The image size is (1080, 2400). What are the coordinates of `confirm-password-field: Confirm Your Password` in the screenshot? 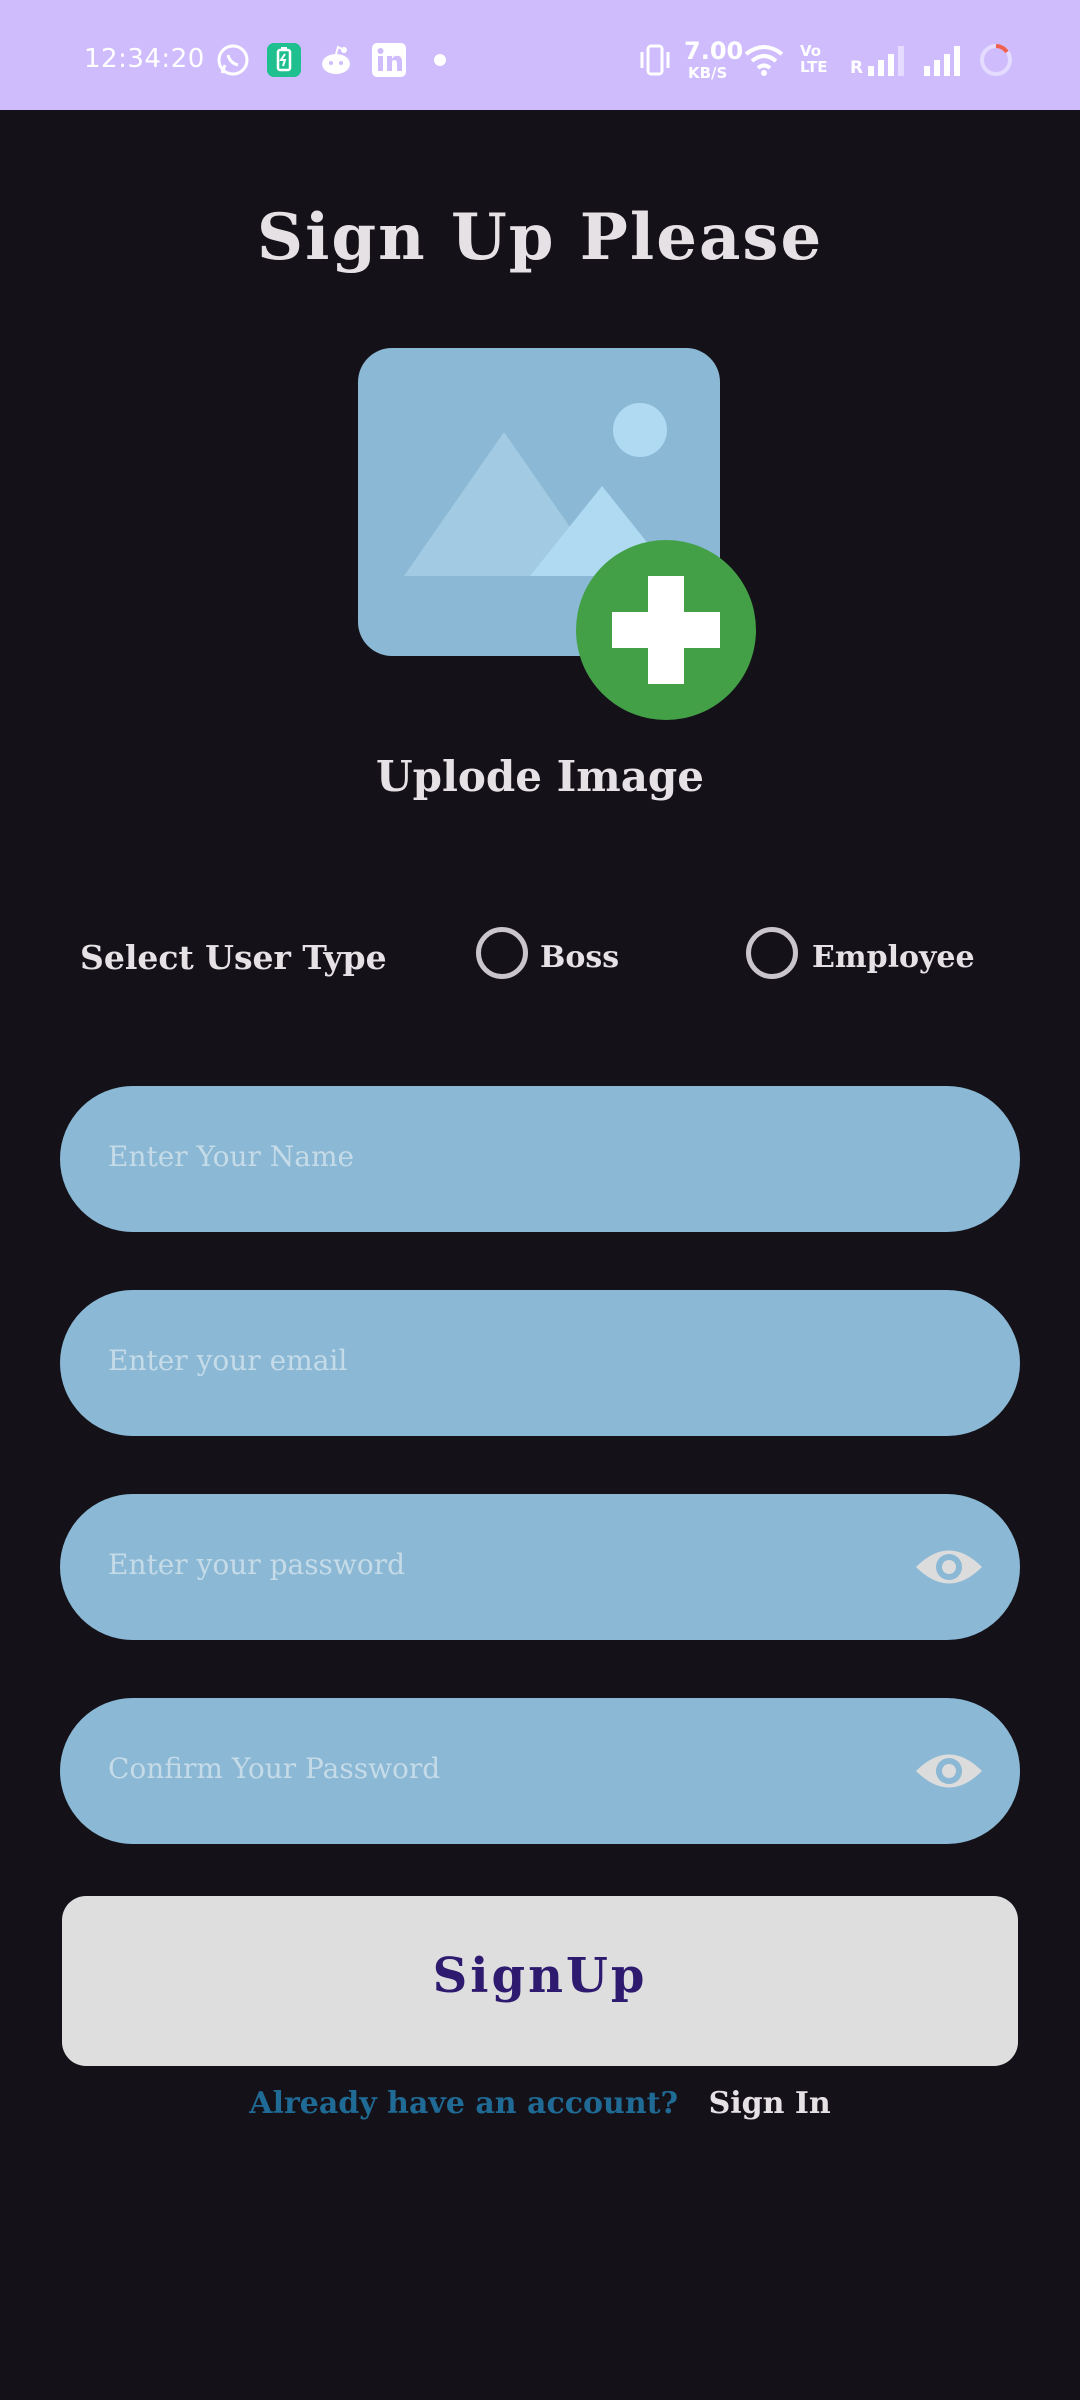 It's located at (540, 1771).